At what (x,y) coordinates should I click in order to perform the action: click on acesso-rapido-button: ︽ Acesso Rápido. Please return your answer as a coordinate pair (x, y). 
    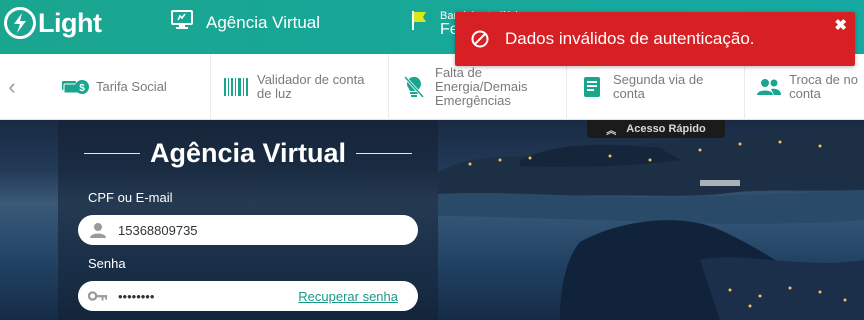
    Looking at the image, I should click on (656, 129).